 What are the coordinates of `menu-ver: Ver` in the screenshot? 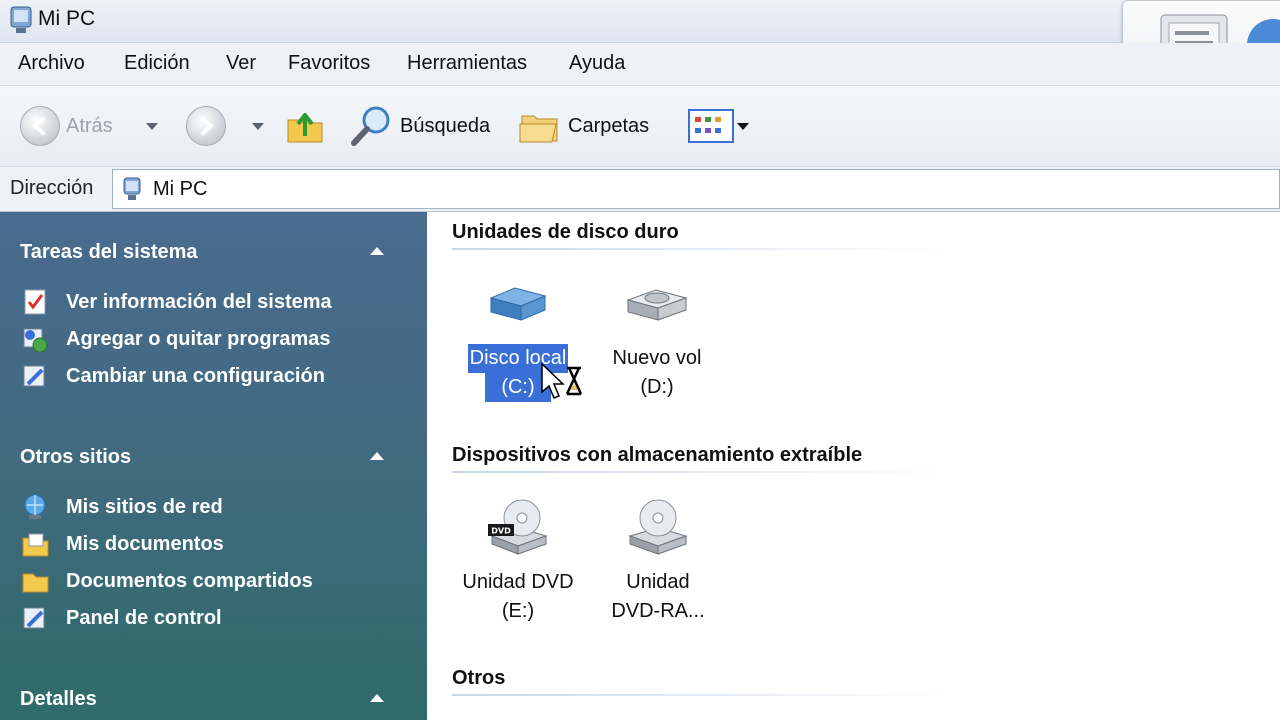 It's located at (241, 63).